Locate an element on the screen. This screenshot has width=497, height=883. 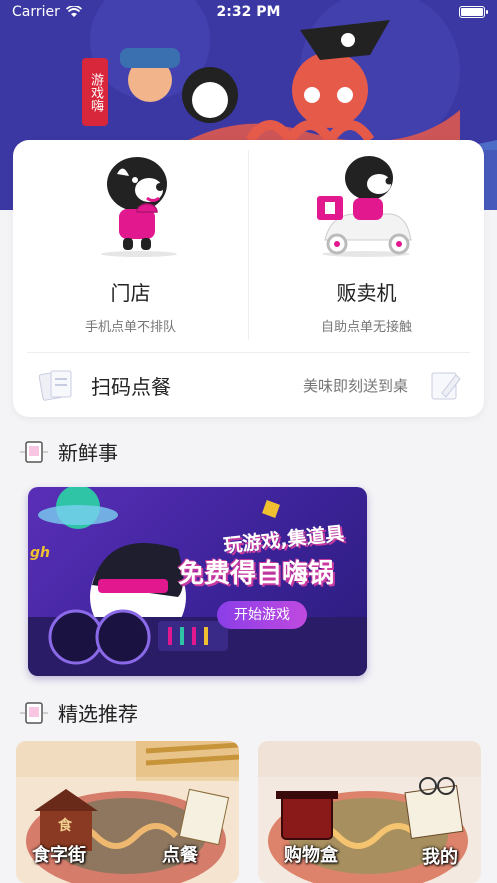
hero-vertical-sign: 游戏嗨 is located at coordinates (95, 92).